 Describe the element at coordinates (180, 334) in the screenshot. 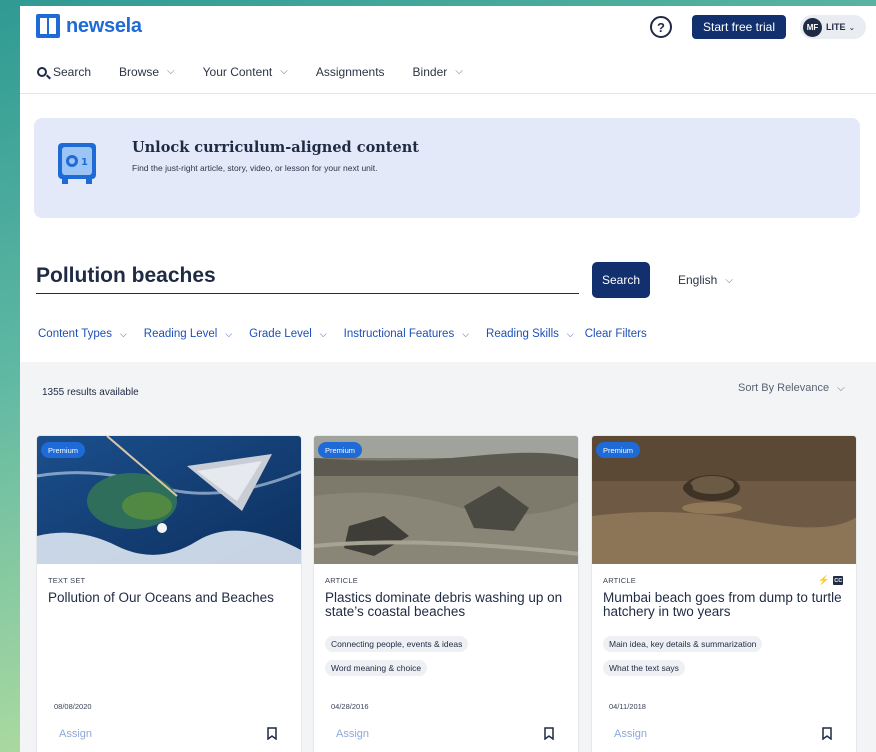

I see `filter-label: Reading Level` at that location.